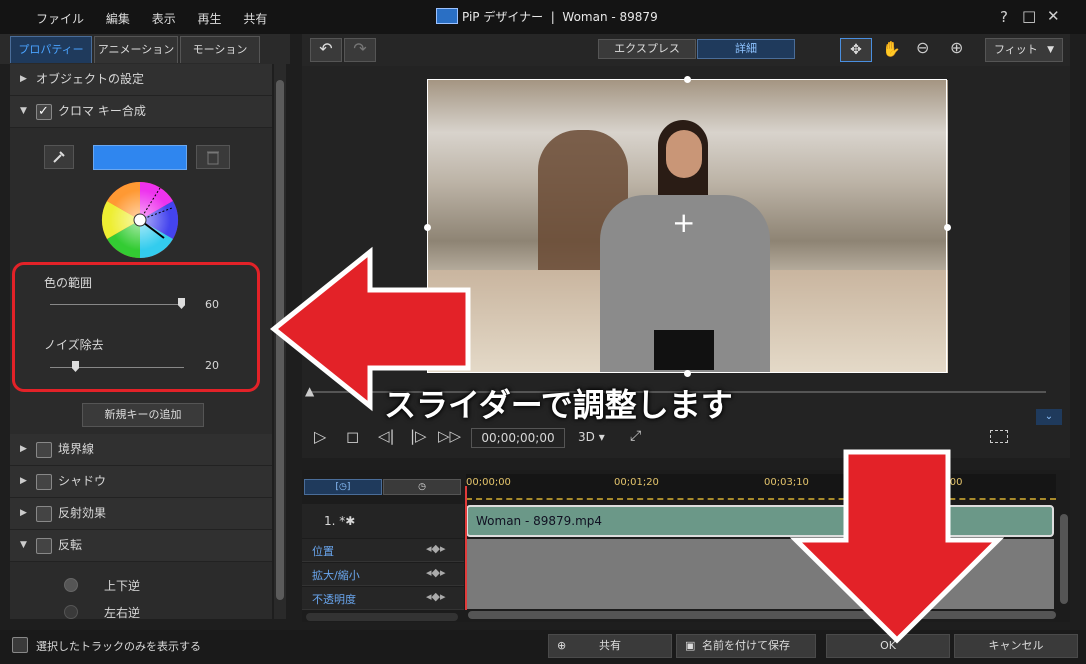 The image size is (1086, 664). I want to click on move-tool-button: ✥, so click(856, 50).